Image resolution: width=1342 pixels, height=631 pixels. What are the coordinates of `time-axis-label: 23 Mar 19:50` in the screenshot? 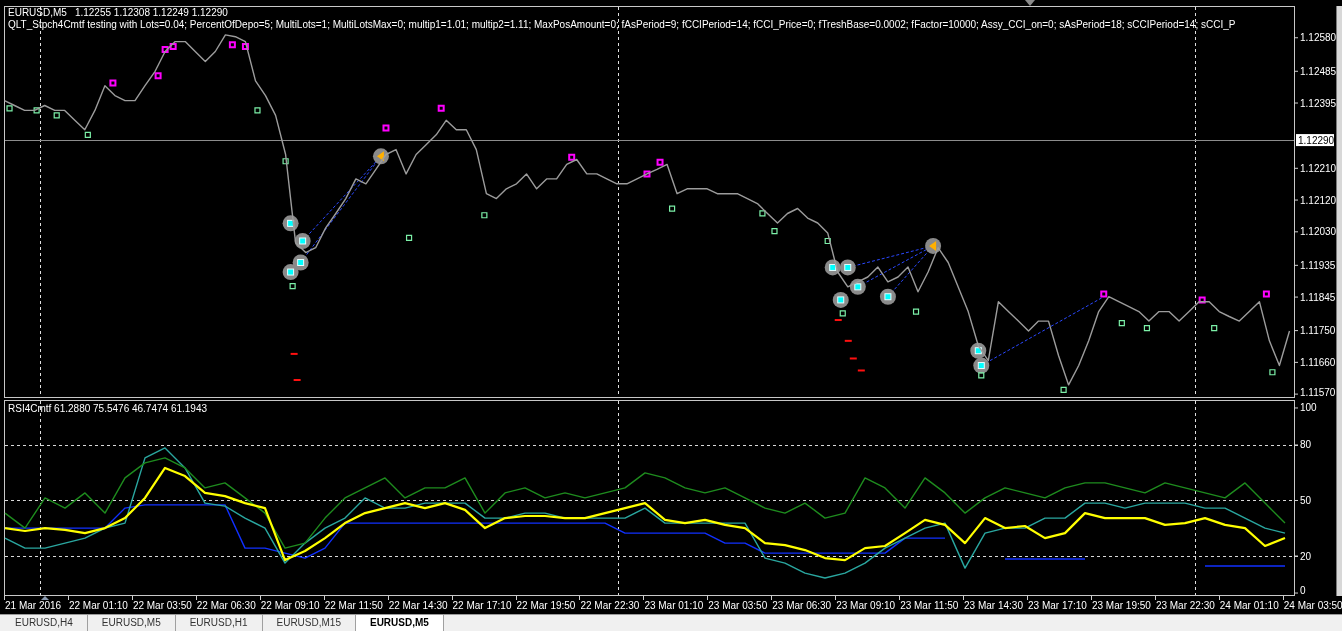 It's located at (1121, 606).